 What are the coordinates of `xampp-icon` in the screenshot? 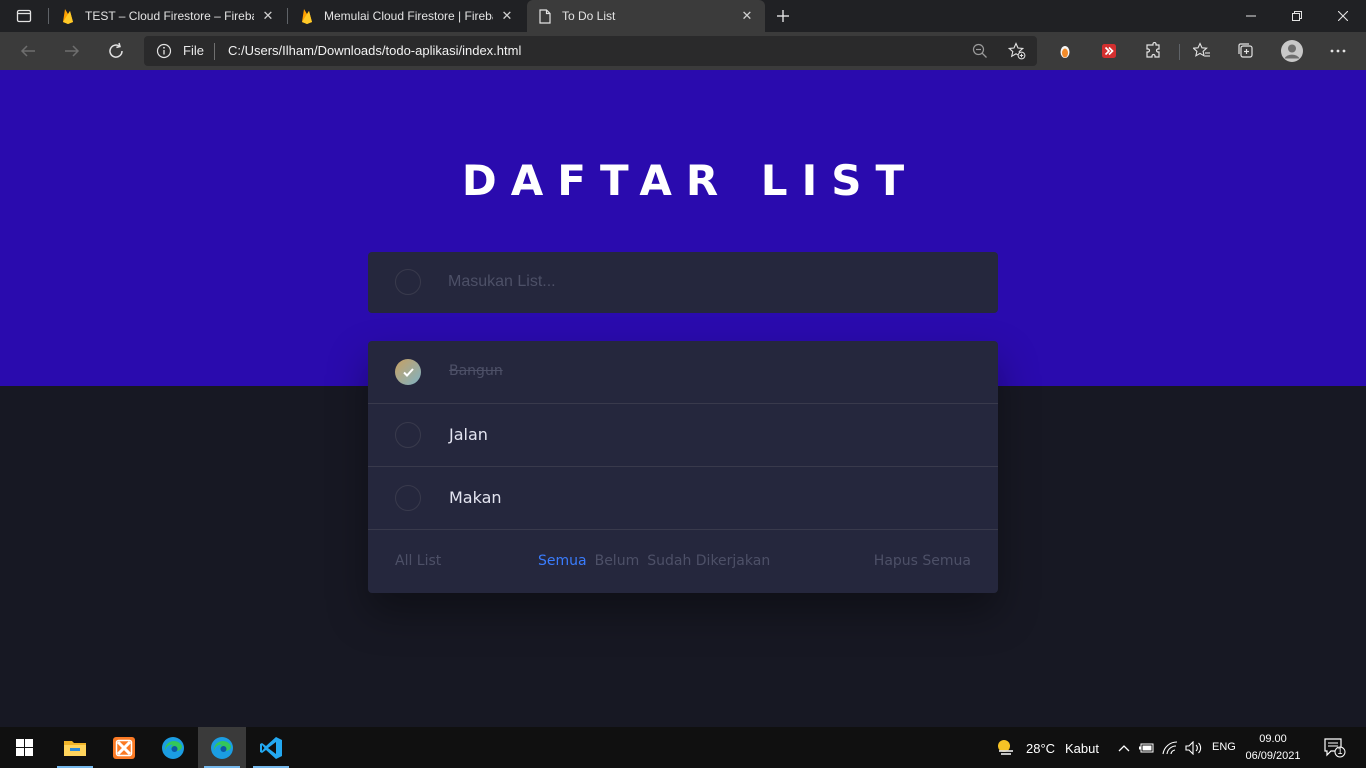 It's located at (124, 747).